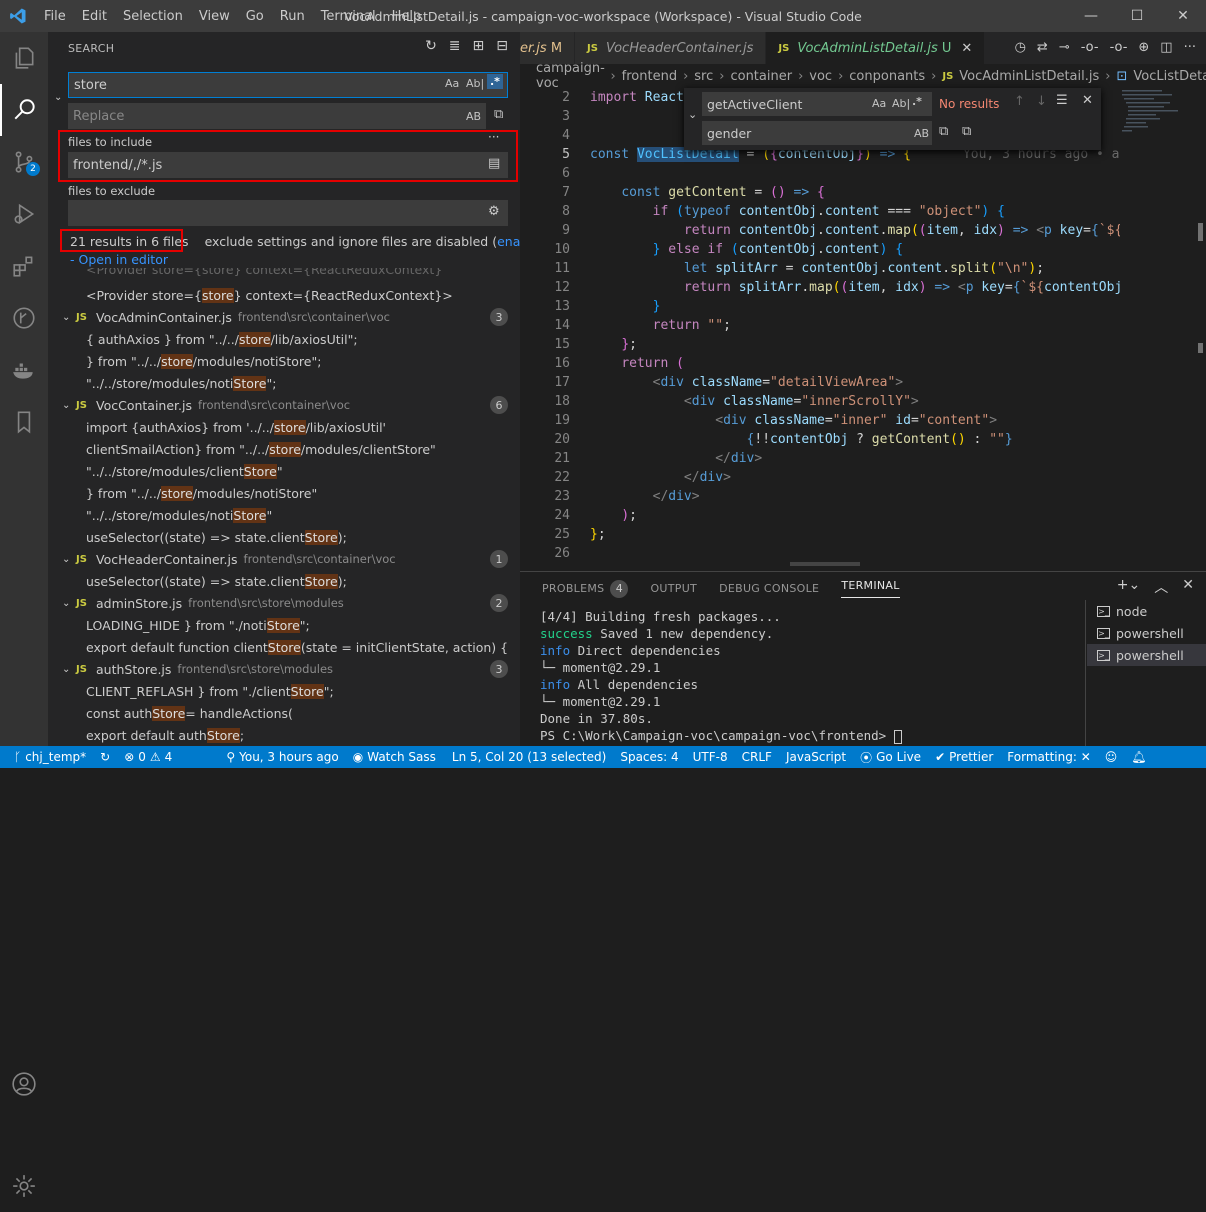 The image size is (1206, 1212). I want to click on compare-changes-icon: ⇄, so click(1042, 47).